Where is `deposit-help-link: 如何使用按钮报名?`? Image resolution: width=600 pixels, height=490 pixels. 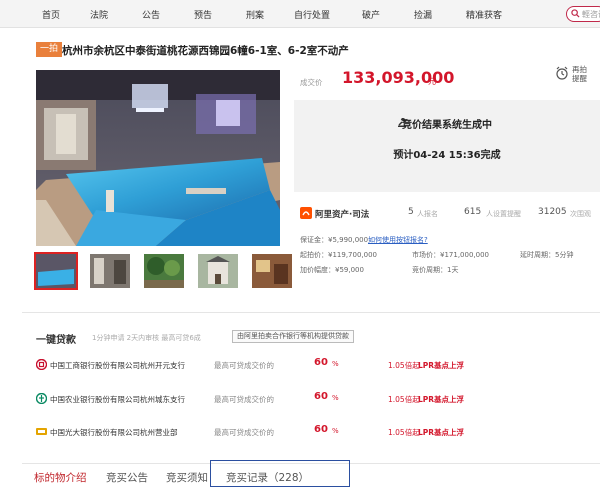
deposit-help-link: 如何使用按钮报名? is located at coordinates (398, 240).